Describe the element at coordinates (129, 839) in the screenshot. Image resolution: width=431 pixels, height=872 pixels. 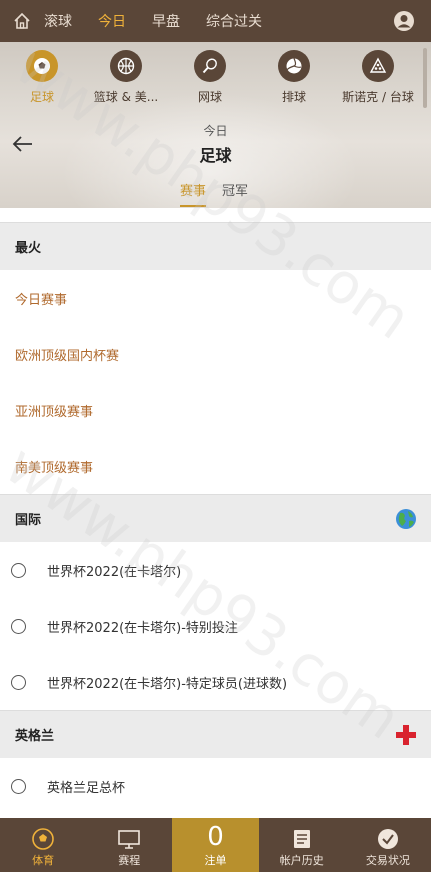
I see `monitor-icon` at that location.